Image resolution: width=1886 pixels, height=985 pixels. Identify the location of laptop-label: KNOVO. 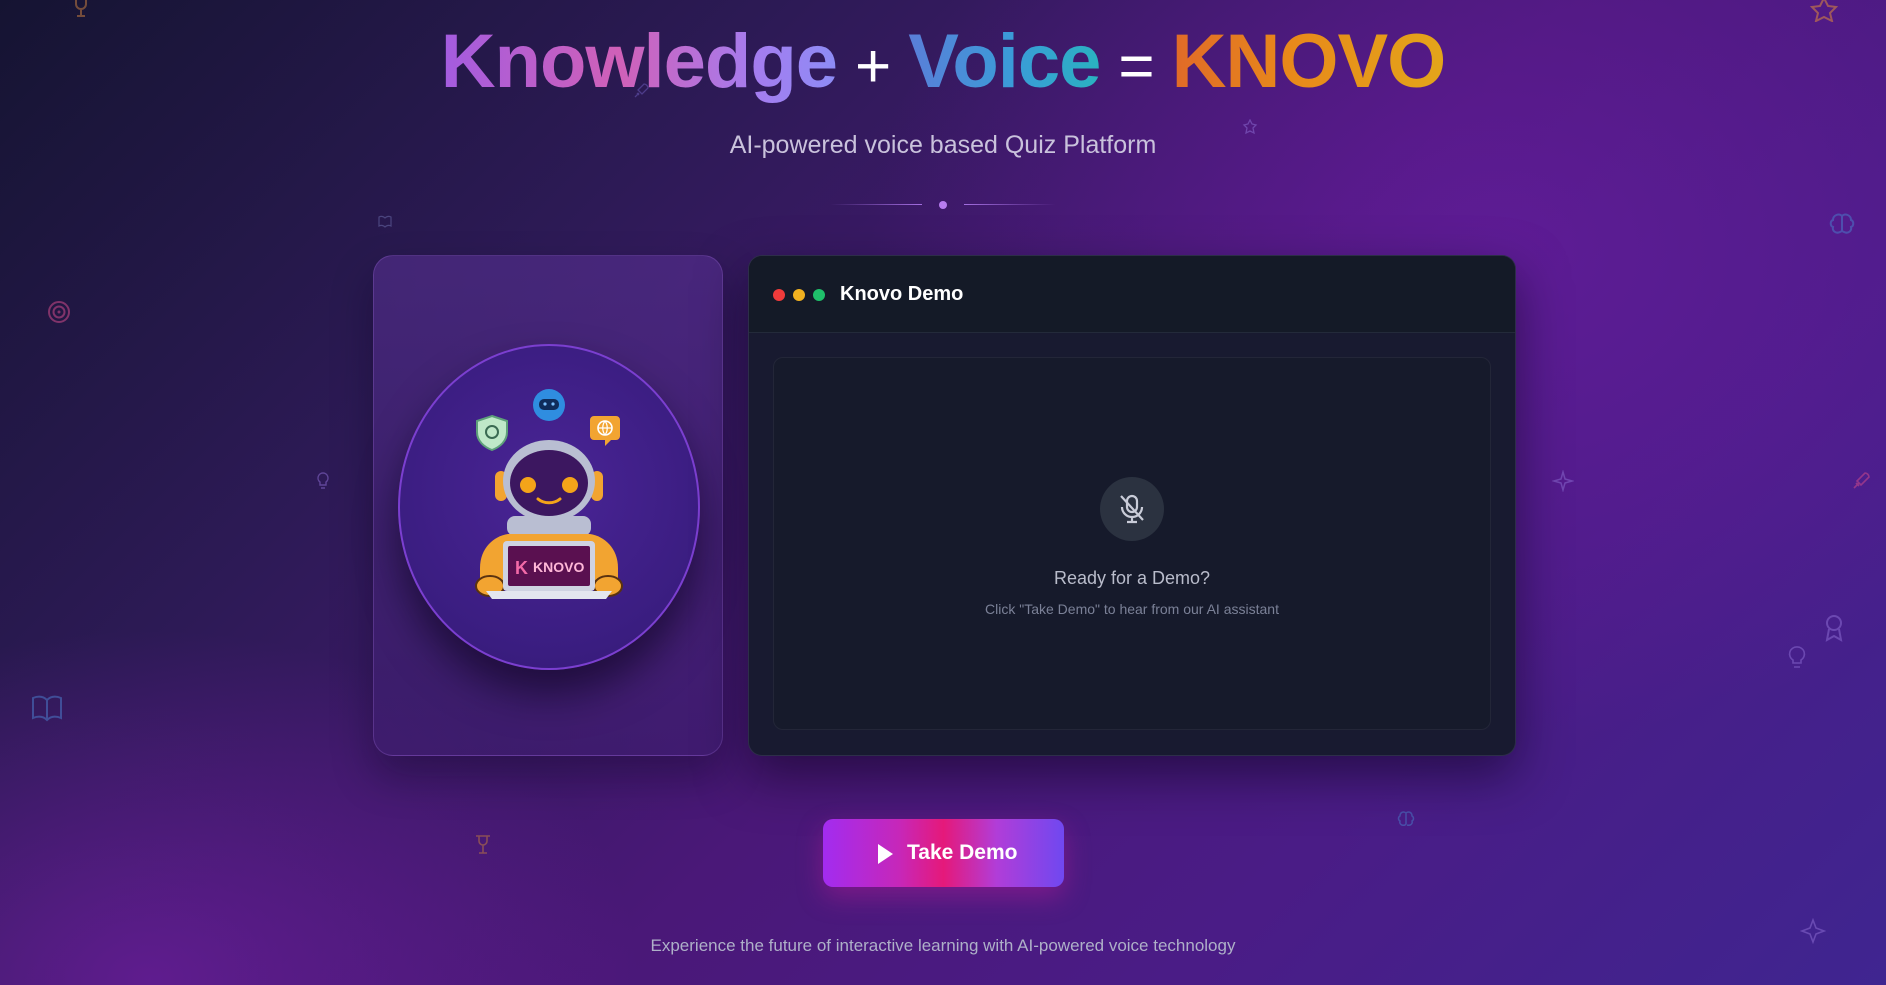
(558, 567).